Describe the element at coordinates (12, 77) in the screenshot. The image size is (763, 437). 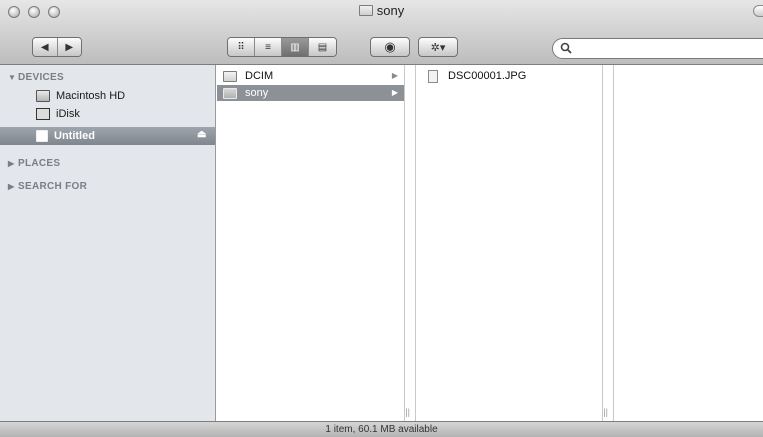
I see `disclosure-expanded-icon: ▼` at that location.